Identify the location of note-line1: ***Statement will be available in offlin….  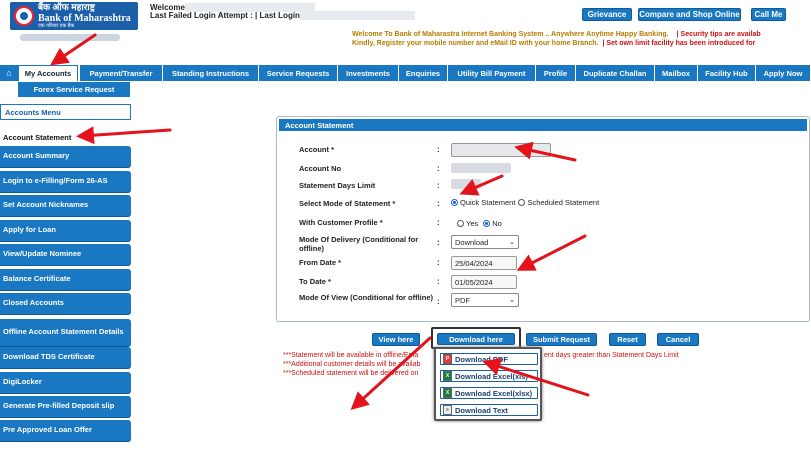
(351, 355).